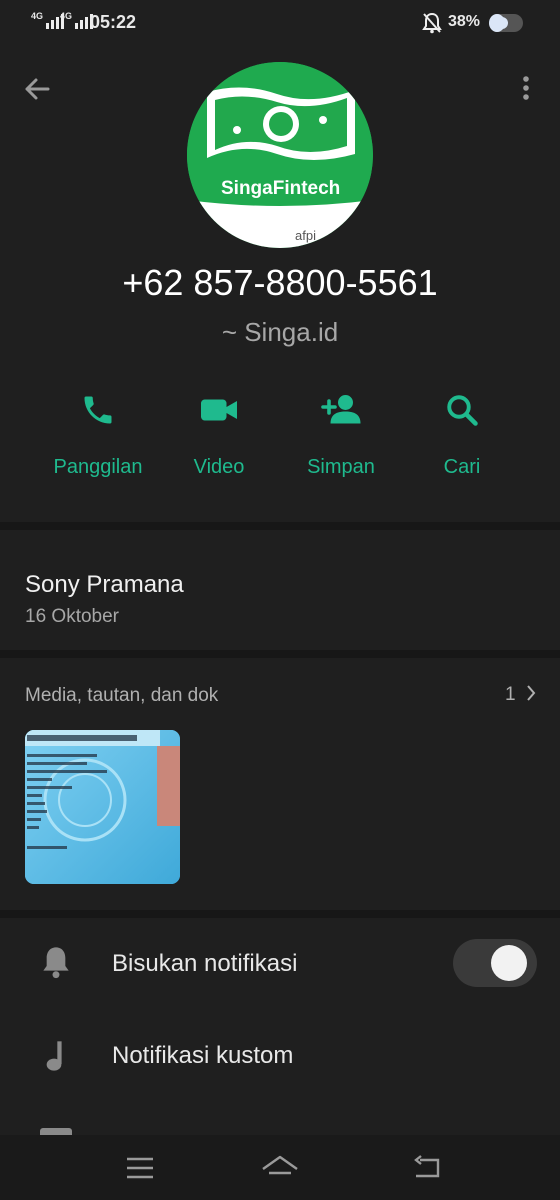 Image resolution: width=560 pixels, height=1200 pixels. What do you see at coordinates (305, 235) in the screenshot?
I see `svg-text: afpi` at bounding box center [305, 235].